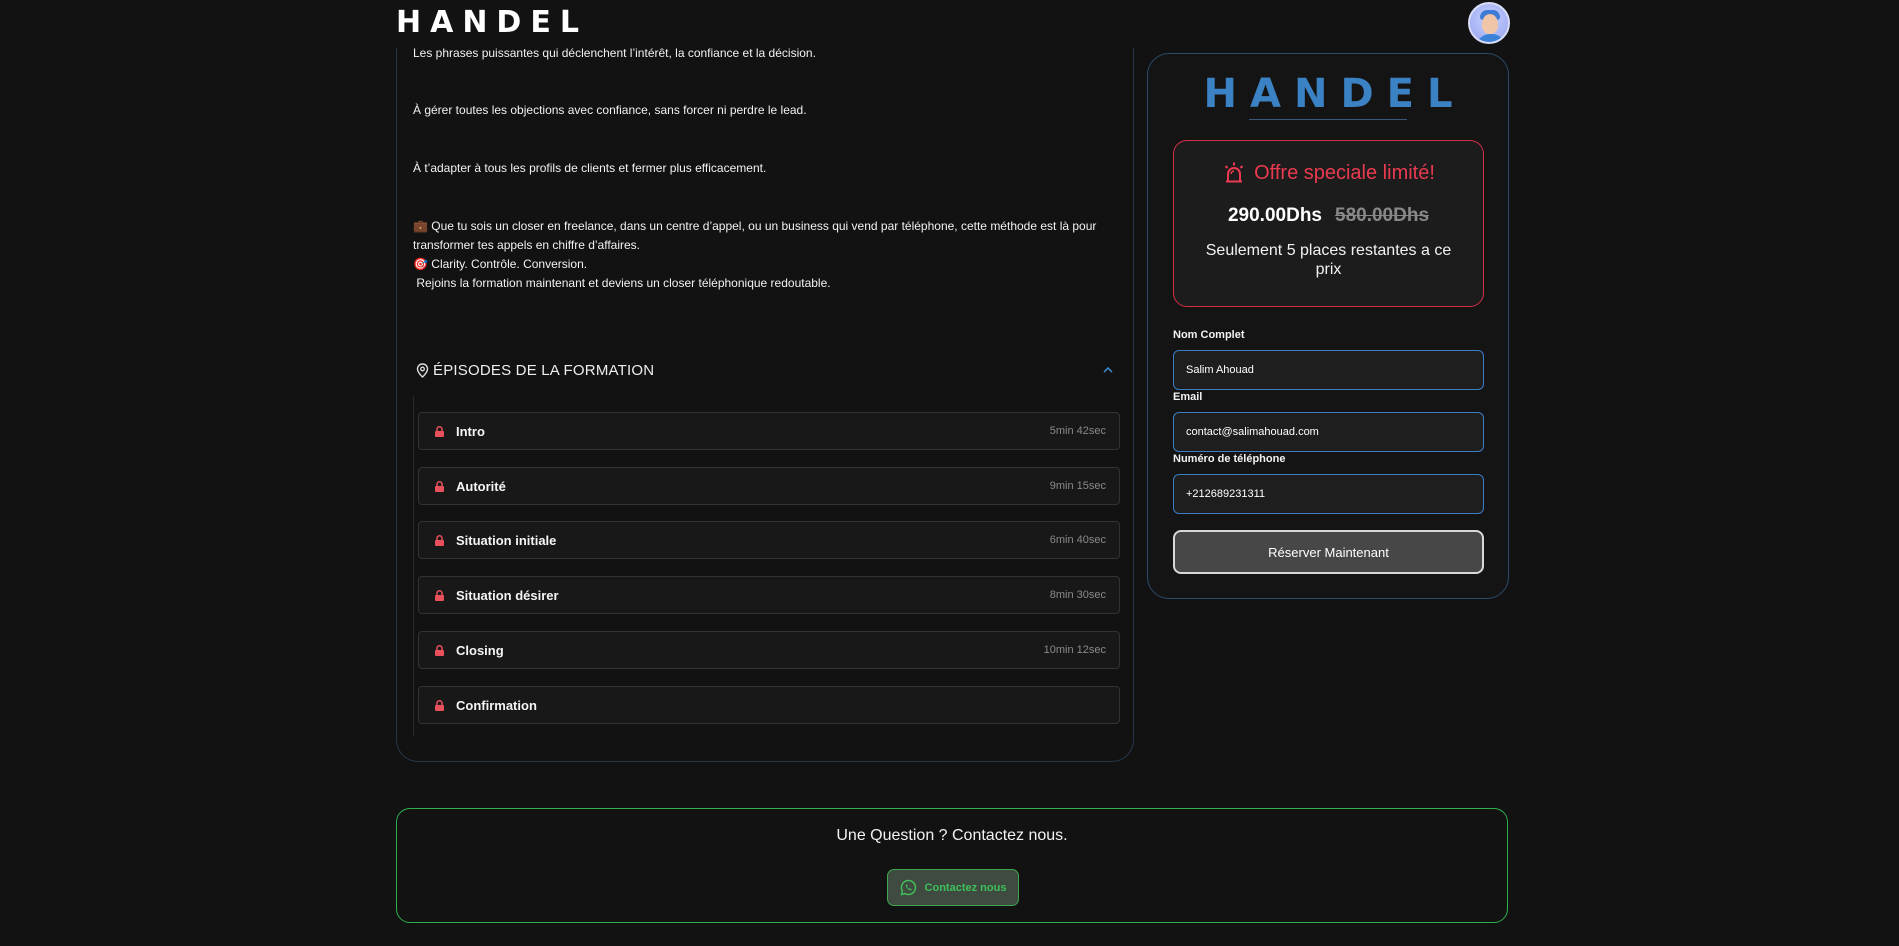  I want to click on episode-title: Autorité, so click(481, 486).